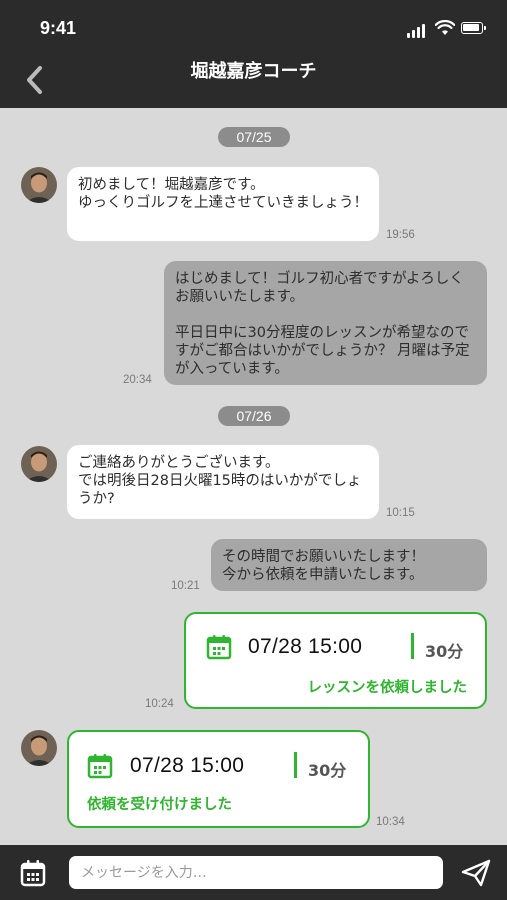 This screenshot has height=900, width=507. I want to click on message-time: 19:56, so click(400, 235).